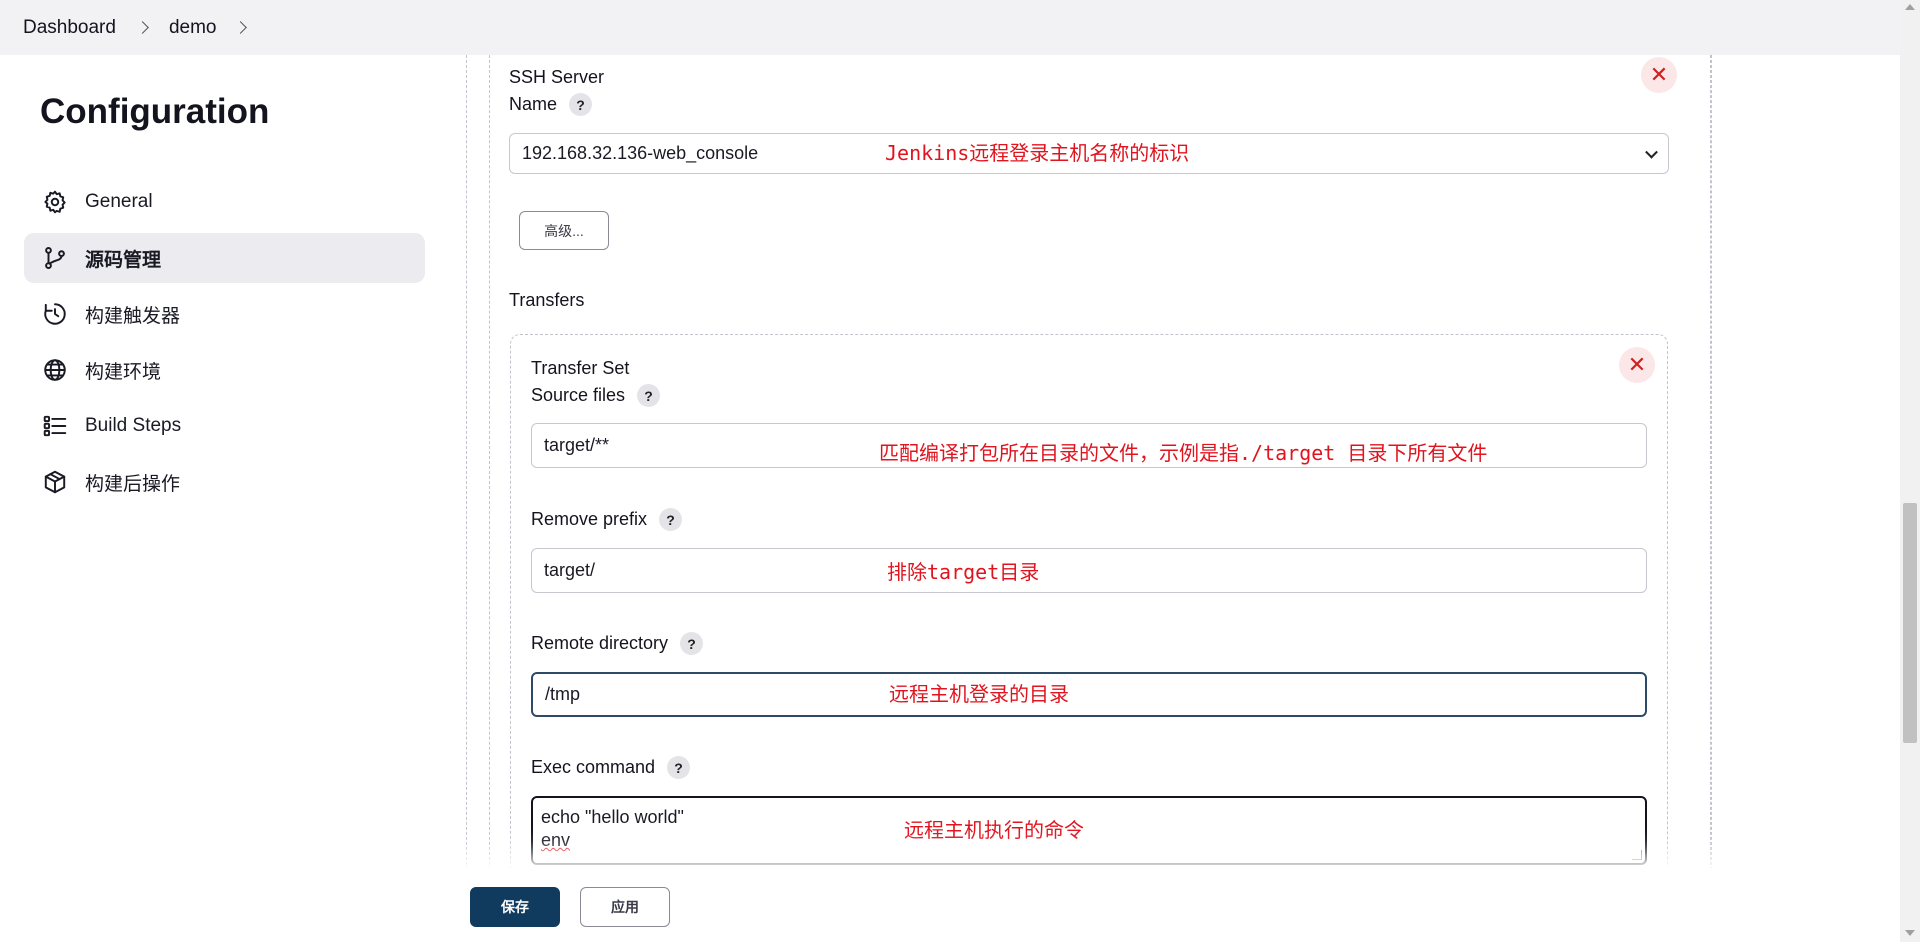  I want to click on sidebar-item-general: General, so click(224, 202).